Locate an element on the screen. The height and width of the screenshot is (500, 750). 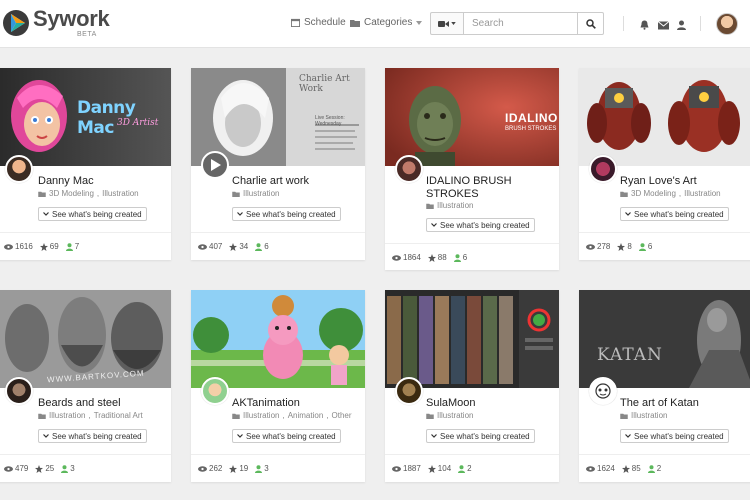
channel-stats: 1624 85 2 is located at coordinates (623, 468).